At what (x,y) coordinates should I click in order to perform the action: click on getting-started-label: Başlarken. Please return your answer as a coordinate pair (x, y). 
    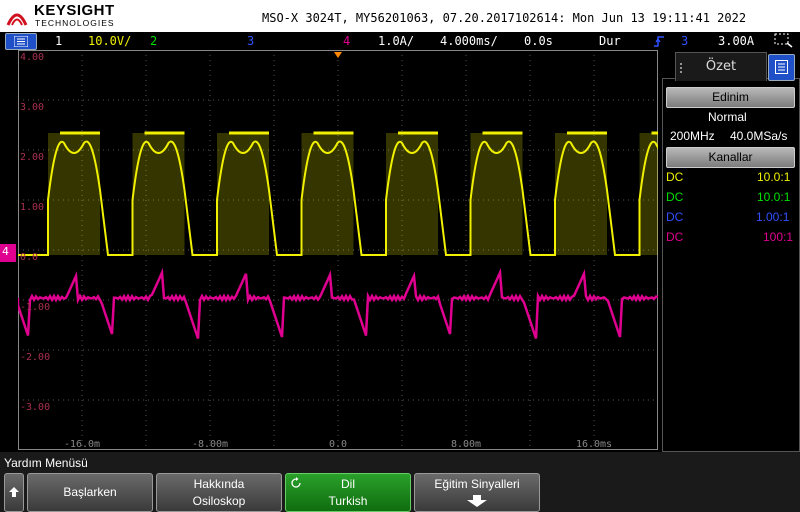
    Looking at the image, I should click on (90, 492).